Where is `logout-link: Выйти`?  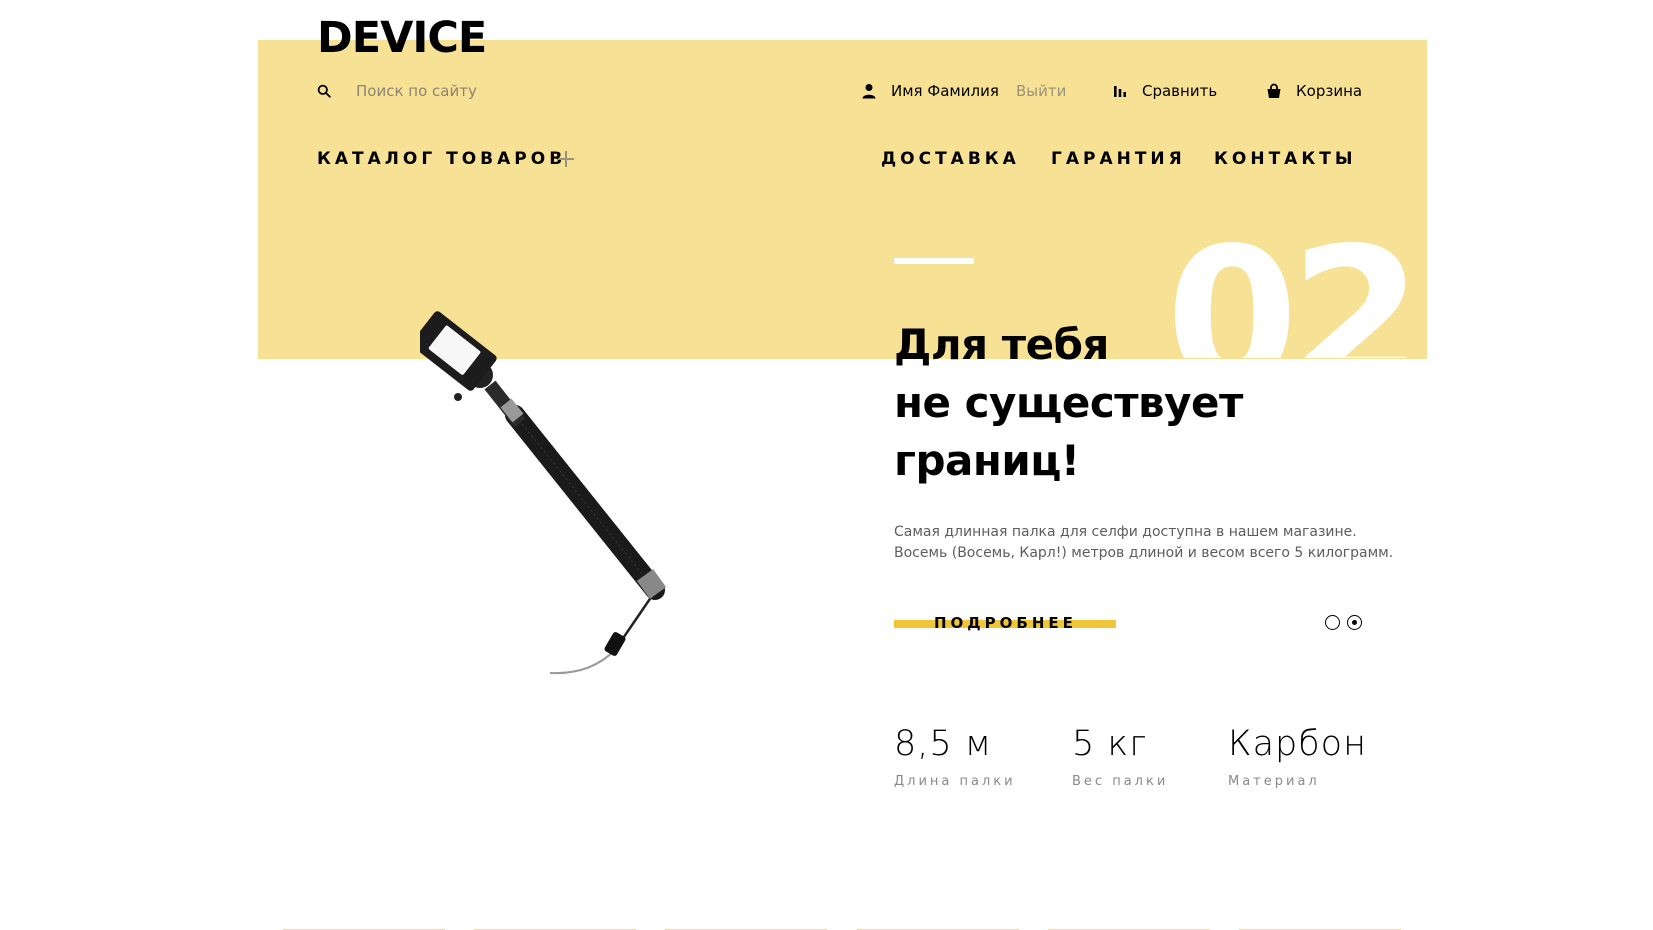
logout-link: Выйти is located at coordinates (1041, 91).